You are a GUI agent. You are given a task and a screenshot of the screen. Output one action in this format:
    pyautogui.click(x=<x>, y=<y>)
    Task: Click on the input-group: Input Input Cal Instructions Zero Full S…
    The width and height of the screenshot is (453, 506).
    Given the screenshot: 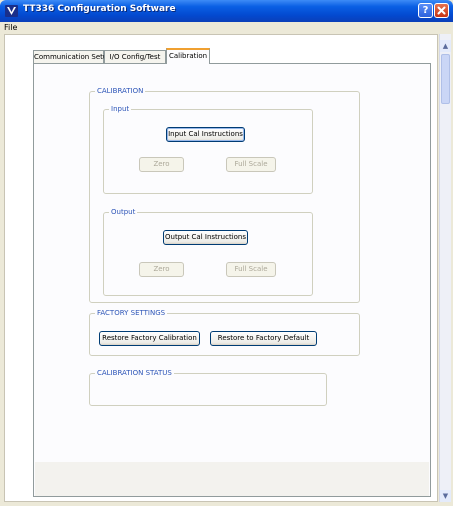 What is the action you would take?
    pyautogui.click(x=208, y=149)
    